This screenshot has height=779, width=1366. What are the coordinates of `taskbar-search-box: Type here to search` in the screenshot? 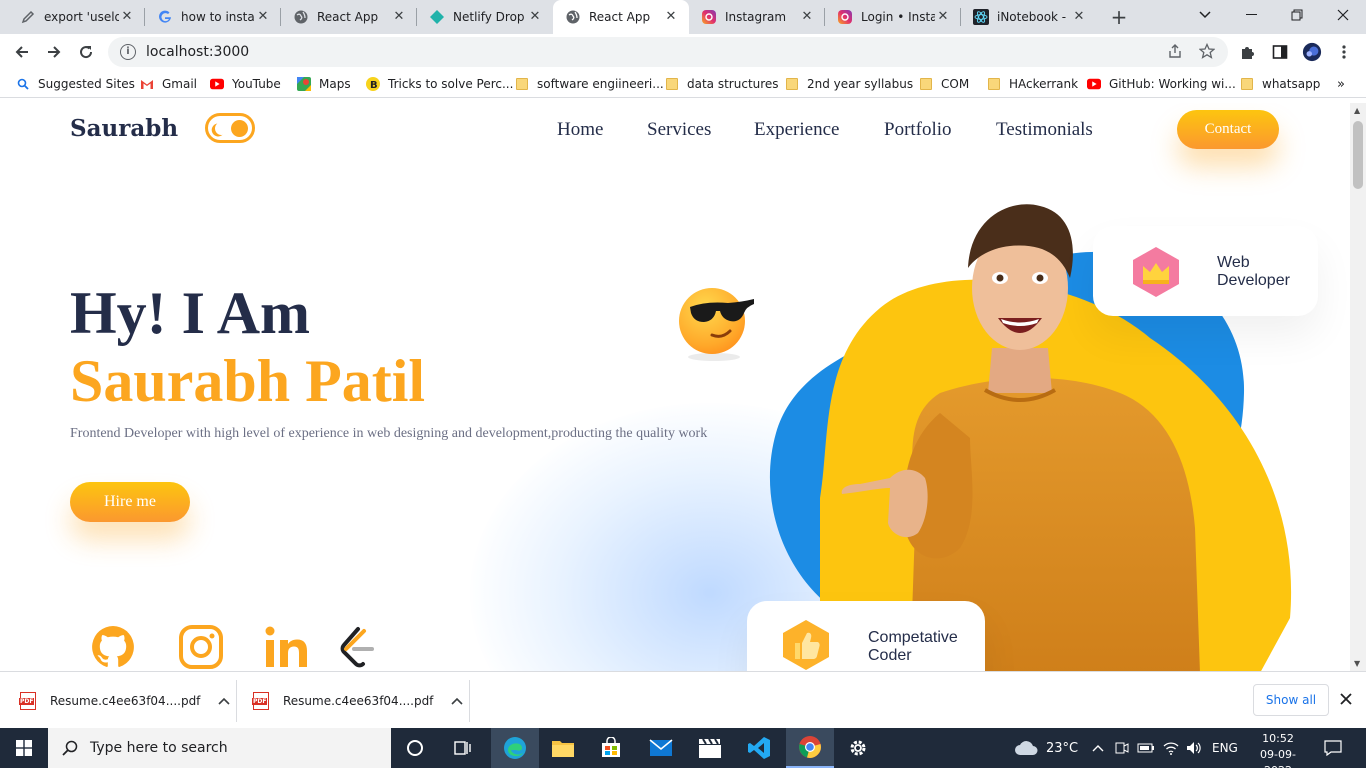 It's located at (219, 748).